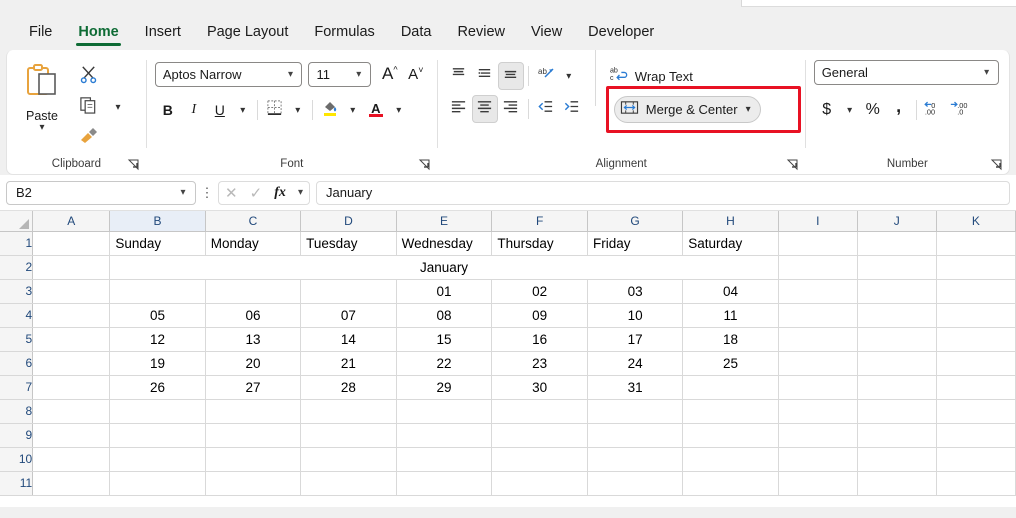  What do you see at coordinates (635, 435) in the screenshot?
I see `cell-g9` at bounding box center [635, 435].